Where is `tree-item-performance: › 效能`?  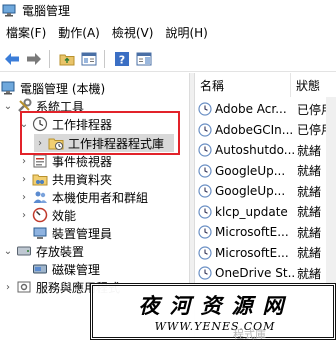 tree-item-performance: › 效能 is located at coordinates (47, 215).